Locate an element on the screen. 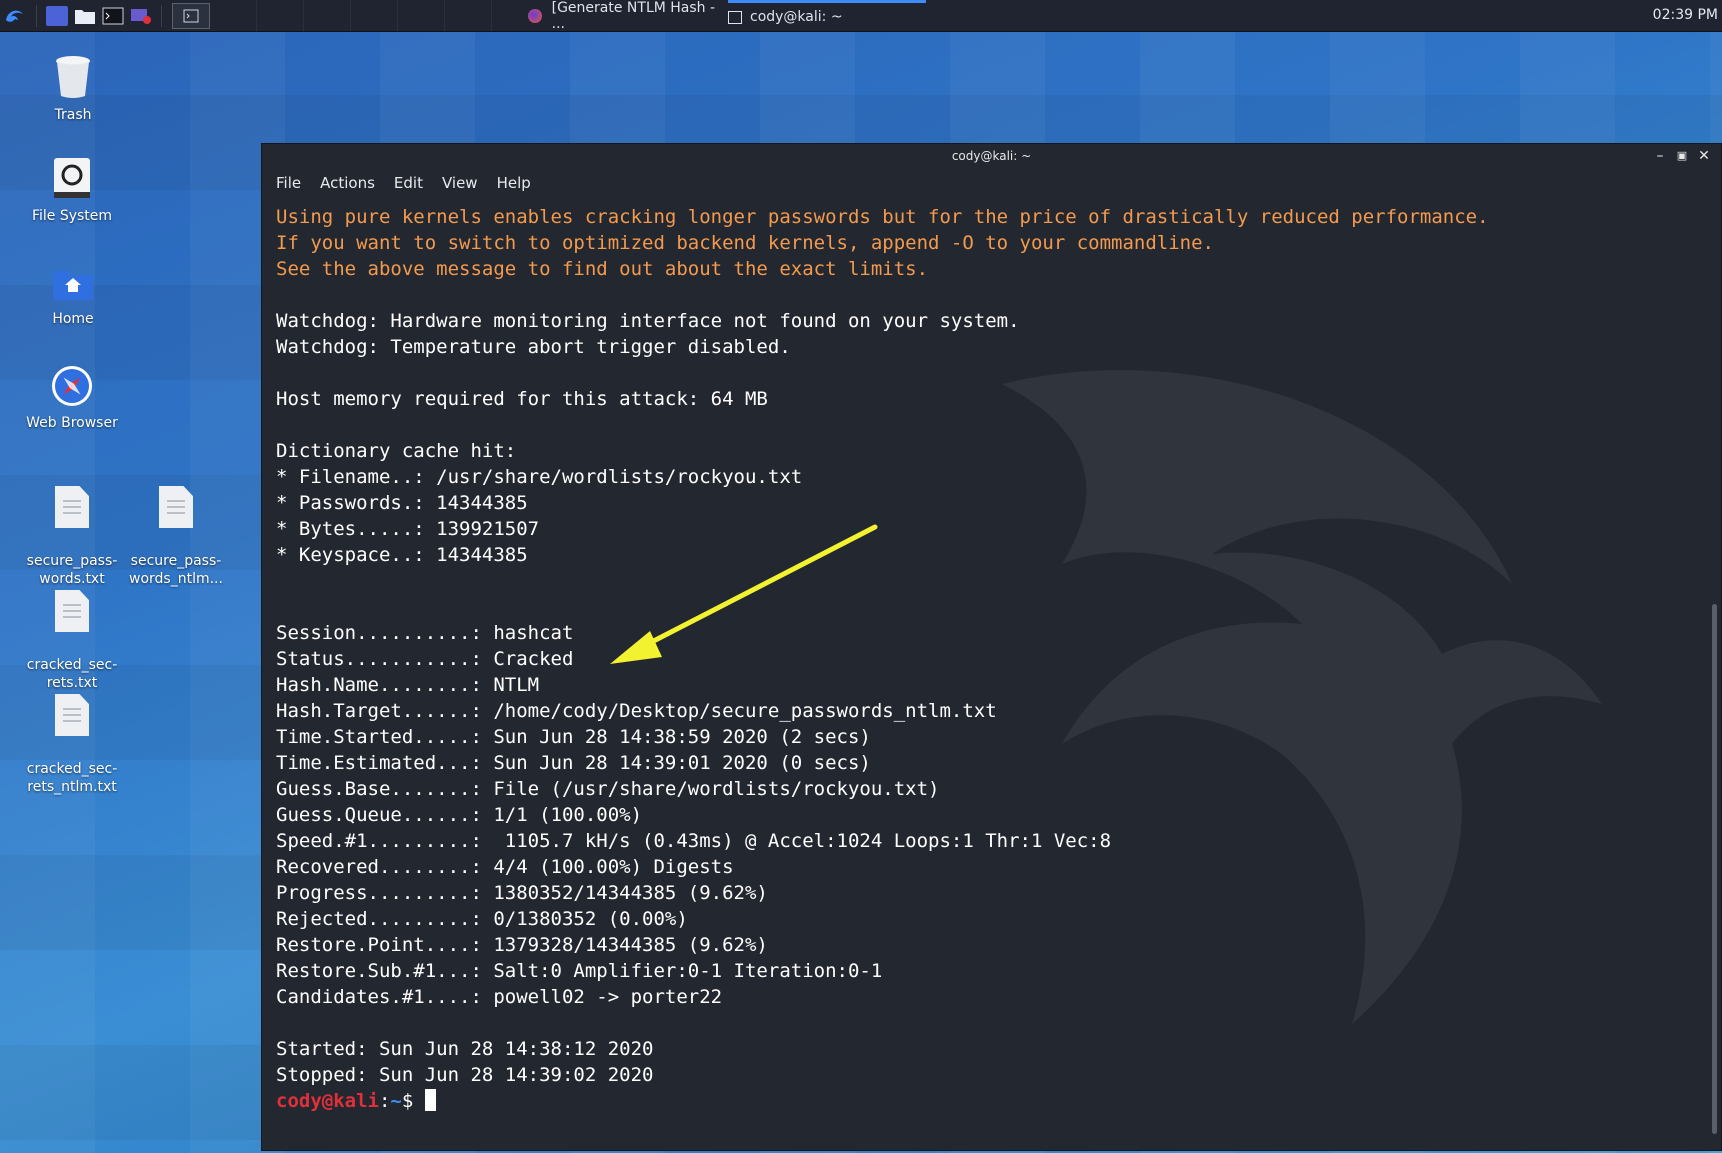 The height and width of the screenshot is (1153, 1722). desktop-icon-file-system: File System is located at coordinates (72, 191).